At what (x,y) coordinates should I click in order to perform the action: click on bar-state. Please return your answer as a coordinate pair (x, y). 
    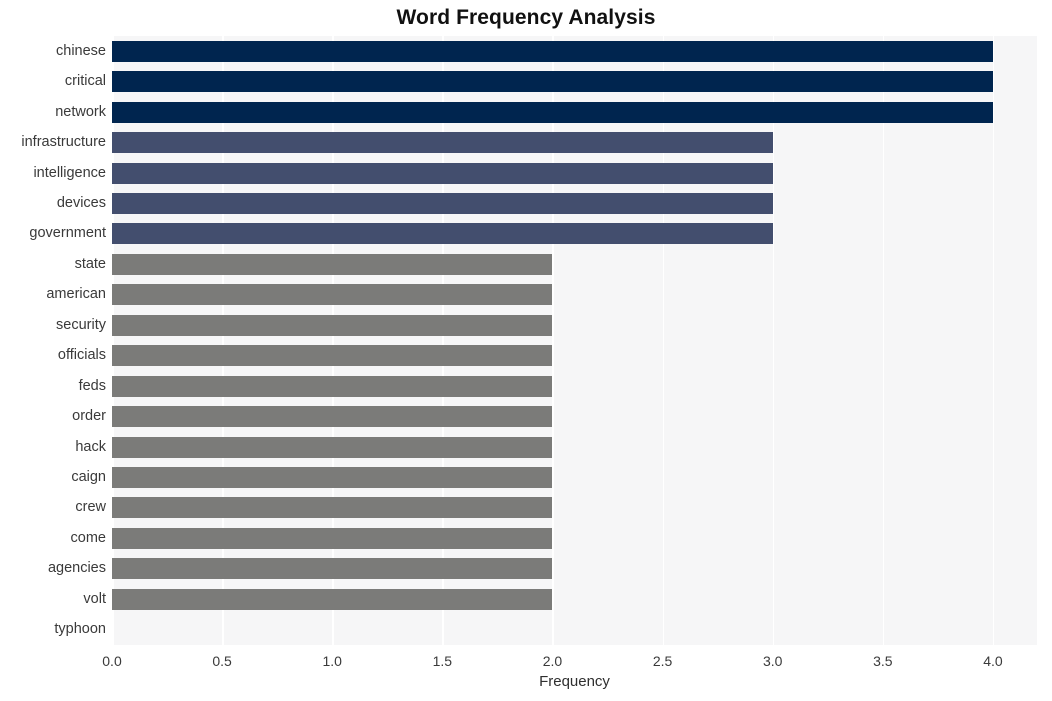
    Looking at the image, I should click on (332, 264).